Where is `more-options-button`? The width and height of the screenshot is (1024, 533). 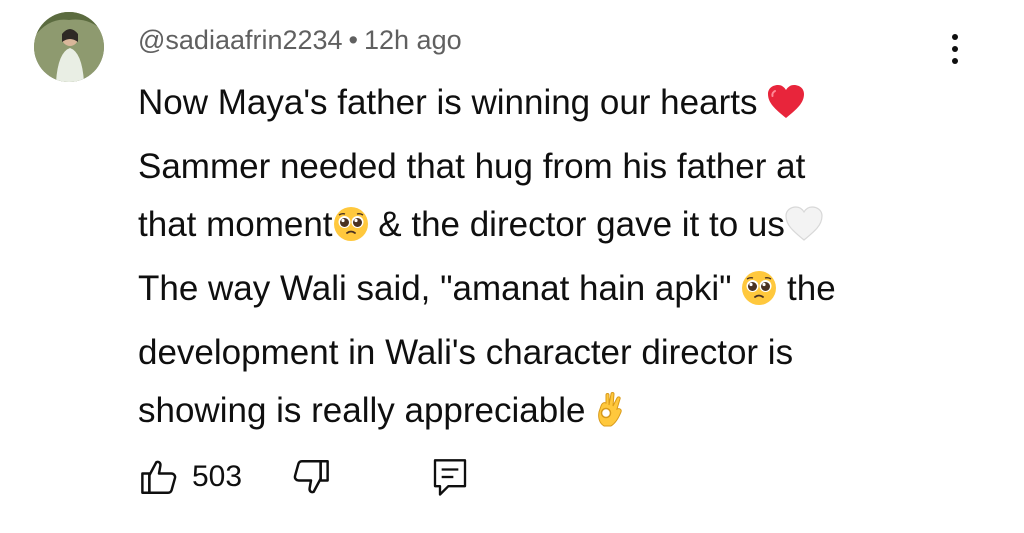 more-options-button is located at coordinates (955, 49).